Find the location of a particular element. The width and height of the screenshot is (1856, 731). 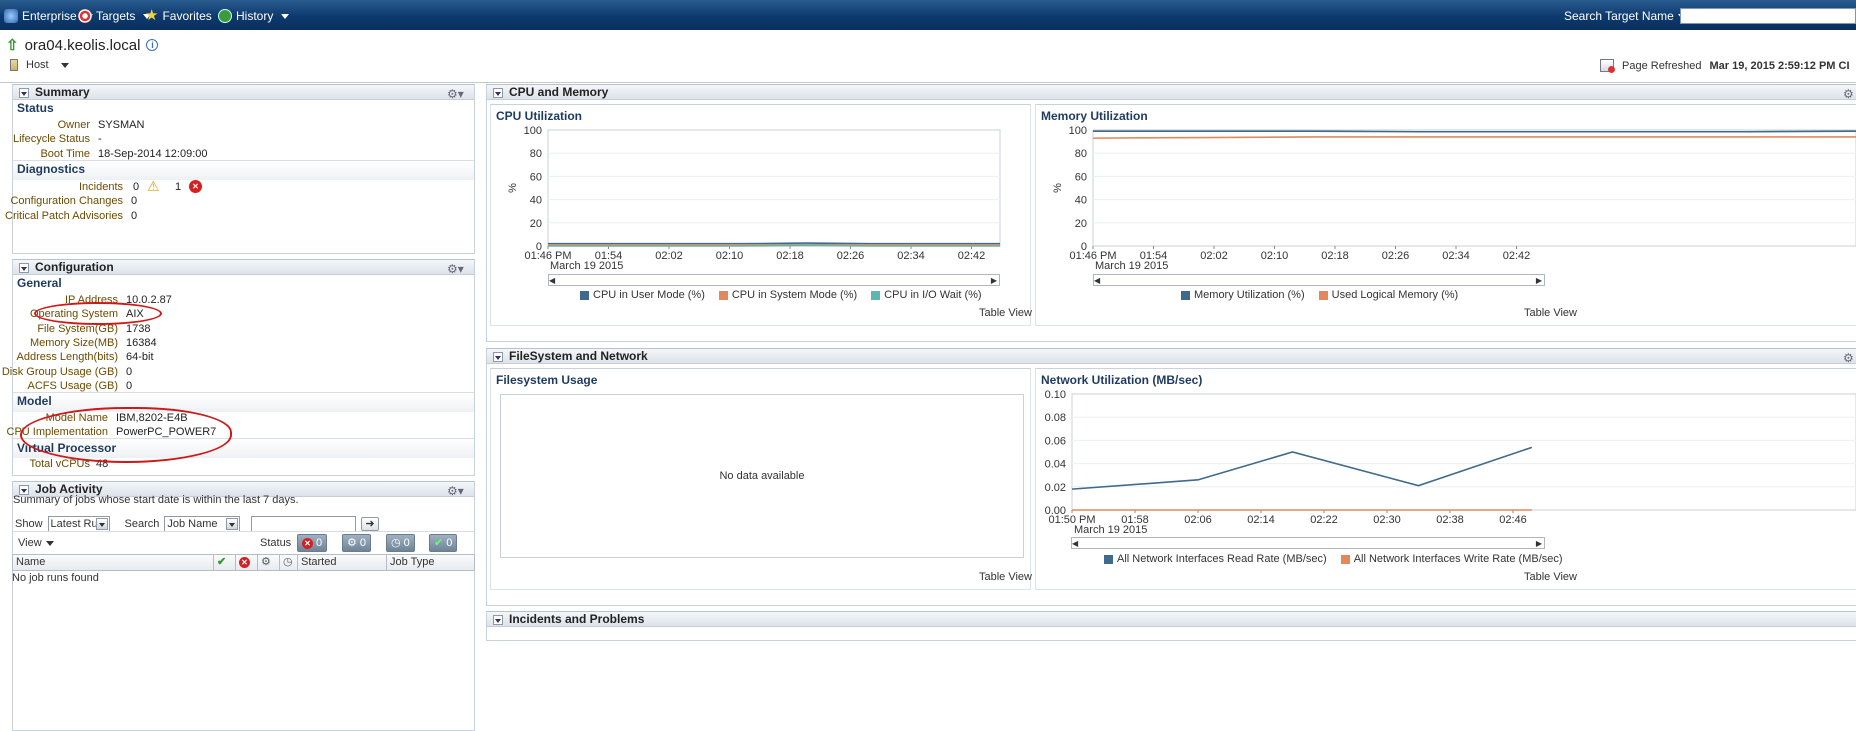

network-table-view-link: Table View is located at coordinates (1550, 577).